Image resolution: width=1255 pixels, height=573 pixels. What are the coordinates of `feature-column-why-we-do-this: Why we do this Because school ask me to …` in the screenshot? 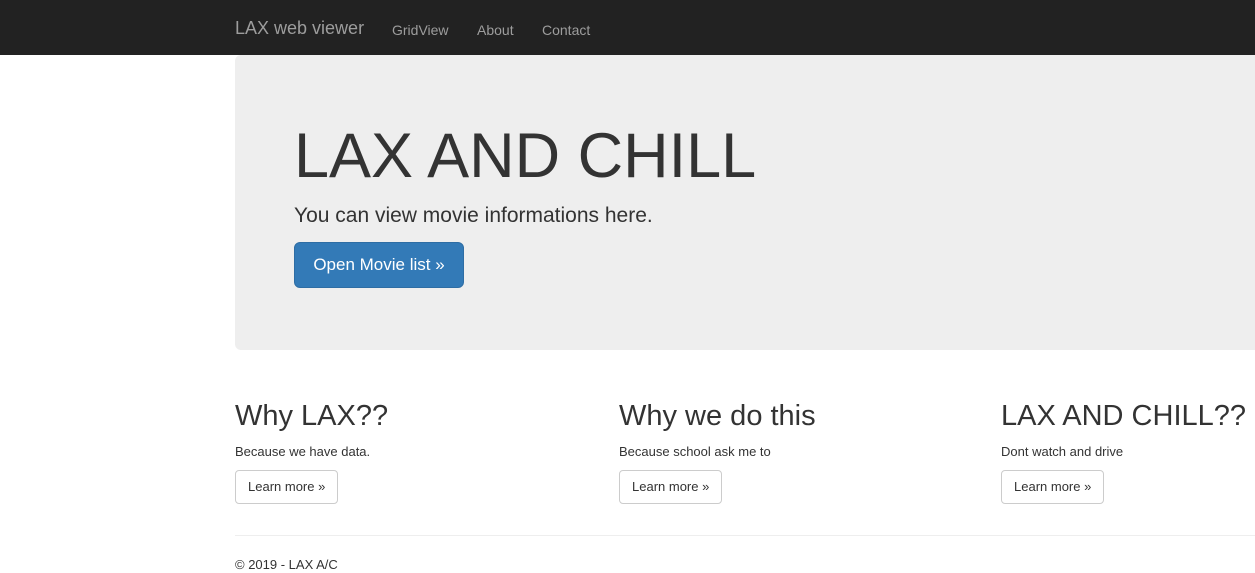 It's located at (784, 452).